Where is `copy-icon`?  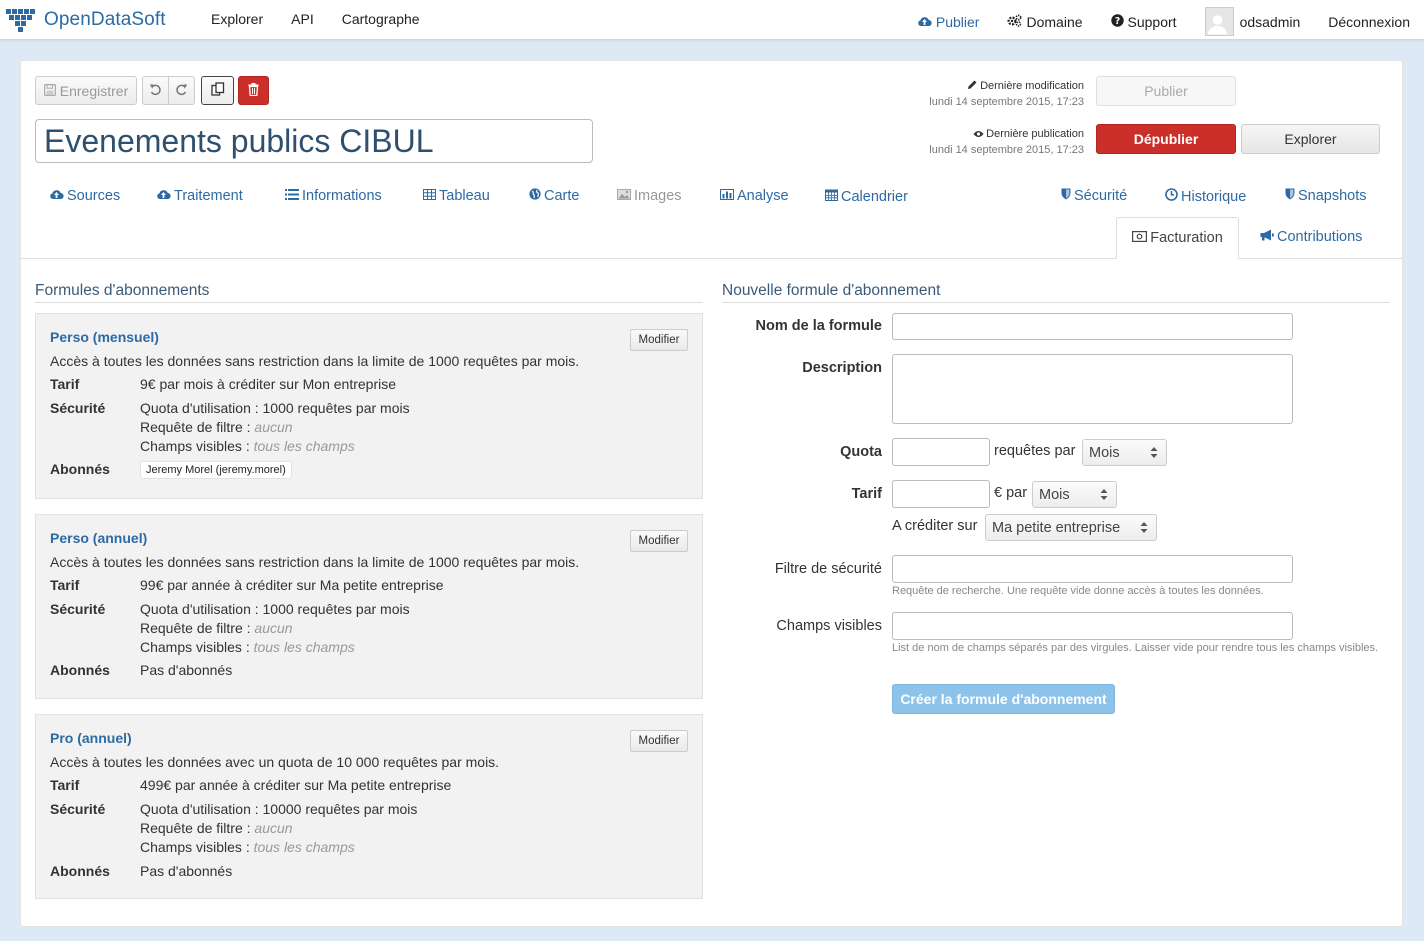 copy-icon is located at coordinates (217, 90).